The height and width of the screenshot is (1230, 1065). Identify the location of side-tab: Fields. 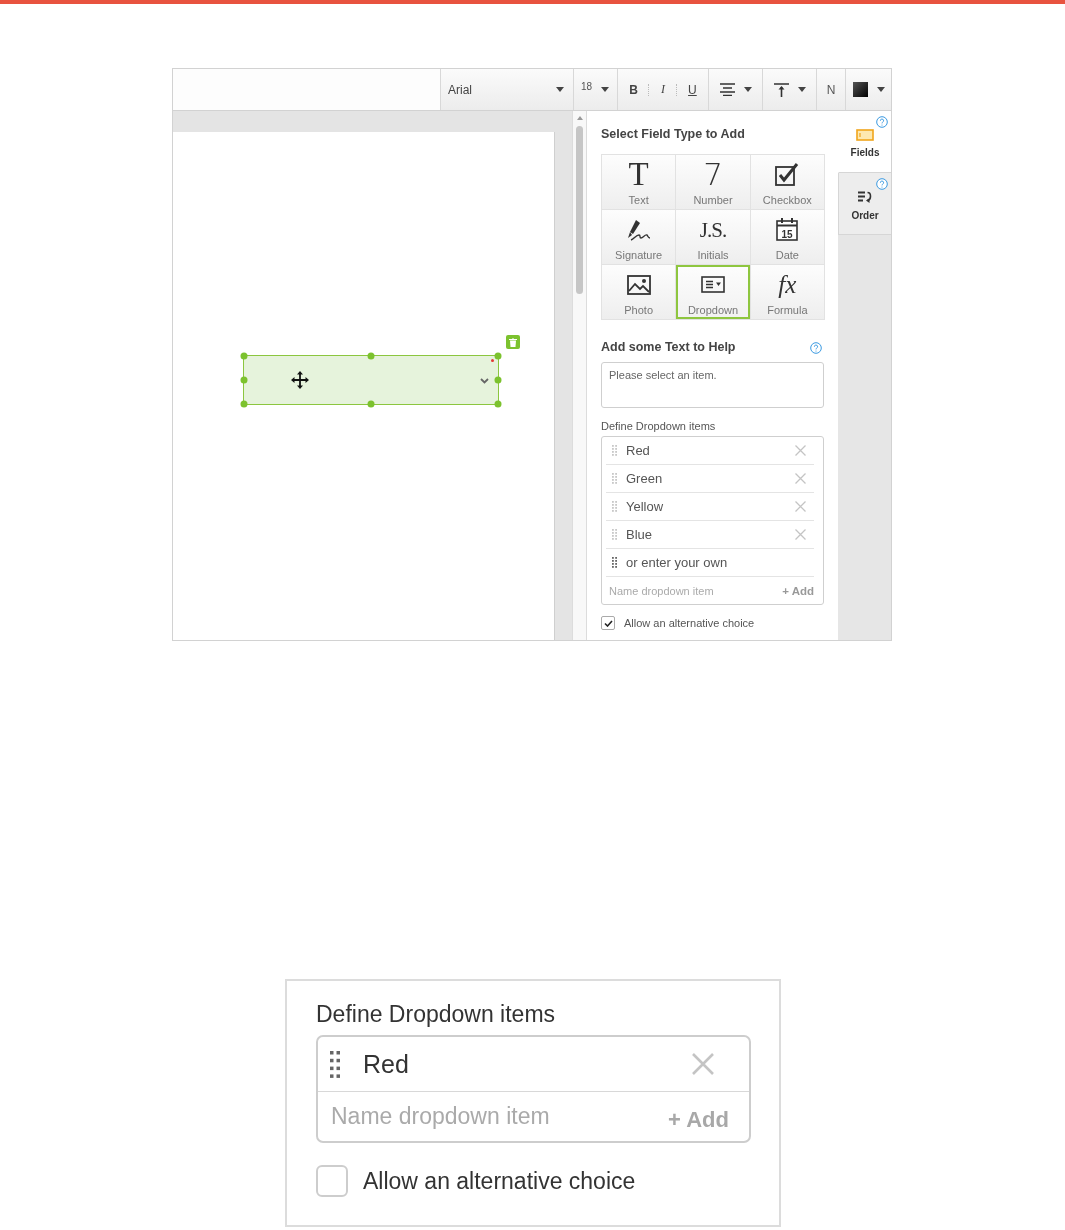
(864, 142).